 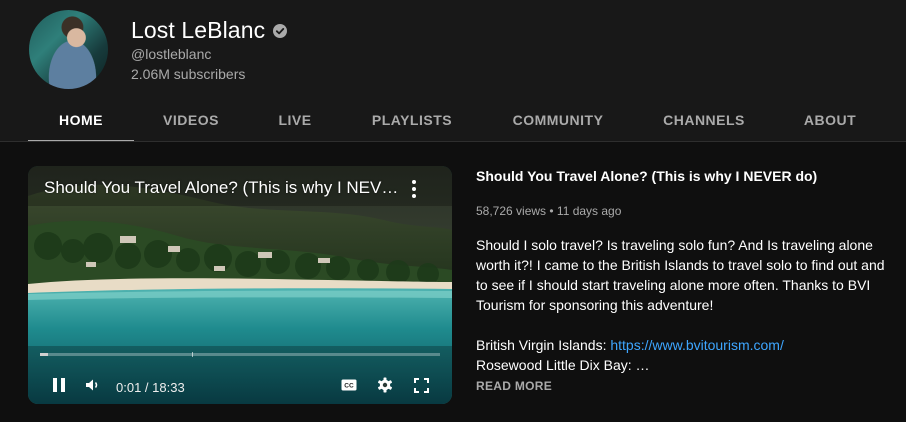 I want to click on tab-live: LIVE, so click(x=295, y=120).